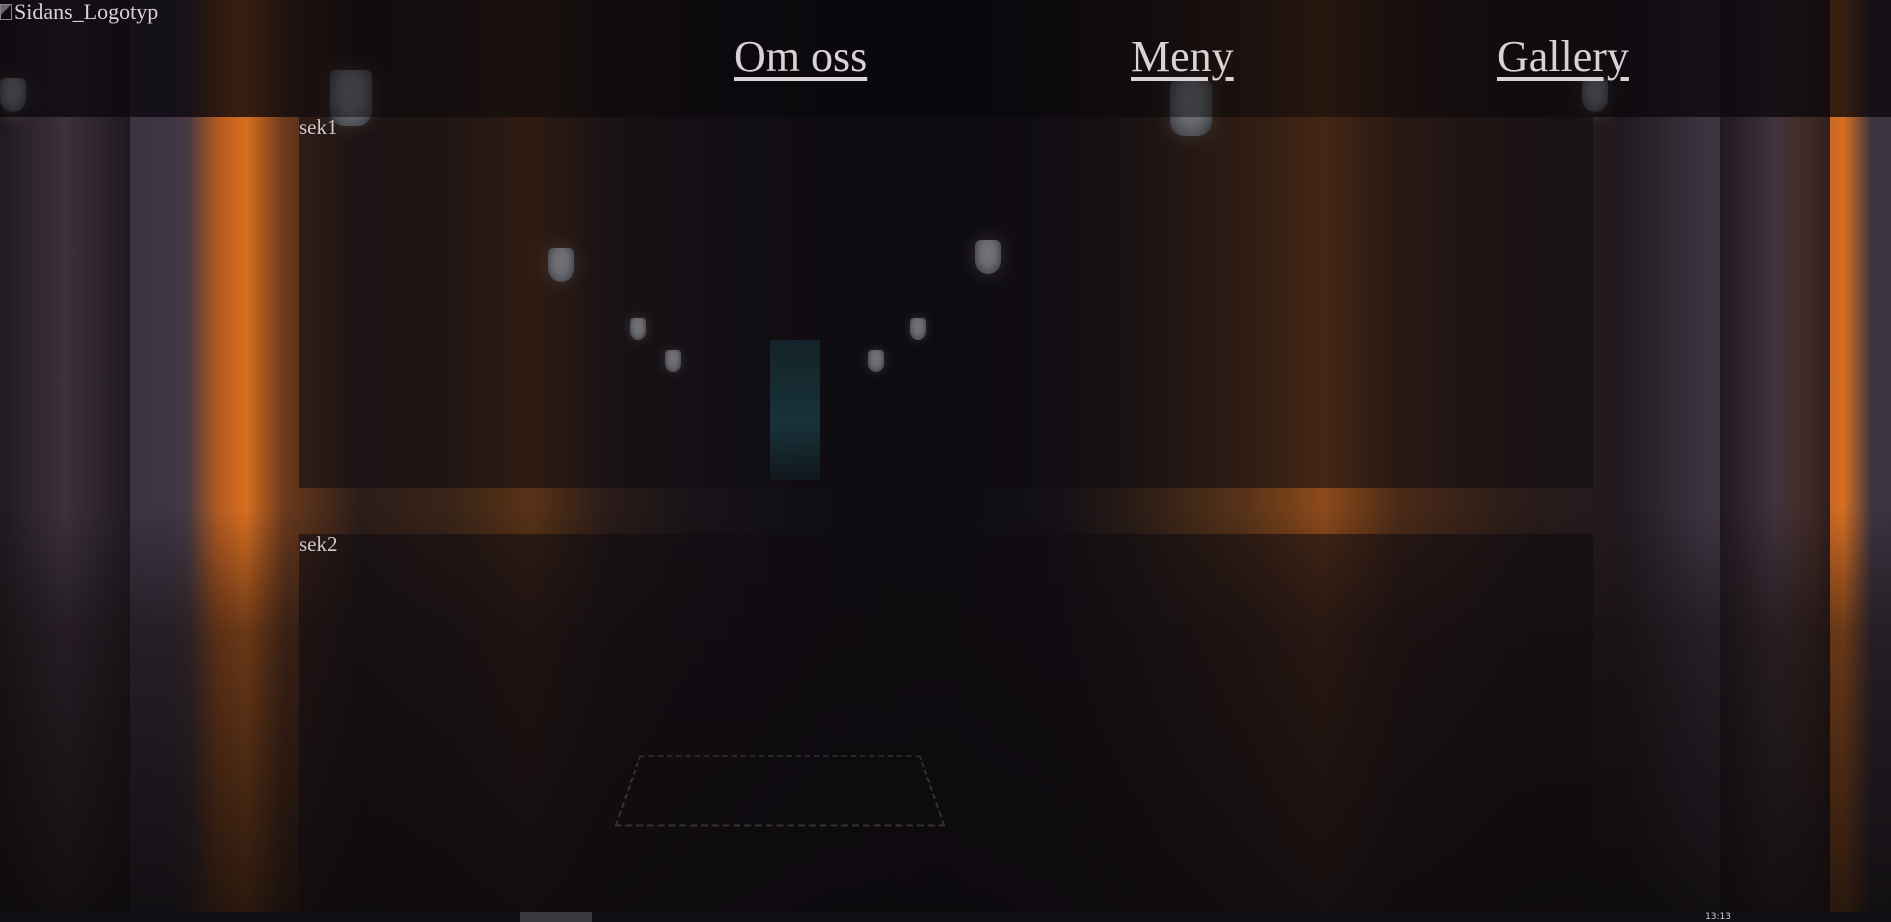 This screenshot has width=1891, height=922. What do you see at coordinates (86, 12) in the screenshot?
I see `logo-alt-text: Sidans_Logotyp` at bounding box center [86, 12].